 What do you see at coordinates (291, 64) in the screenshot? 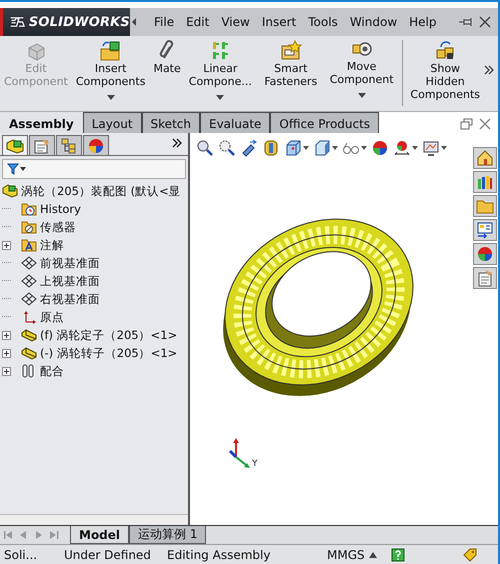
I see `ribbon-button: Smart Fasteners` at bounding box center [291, 64].